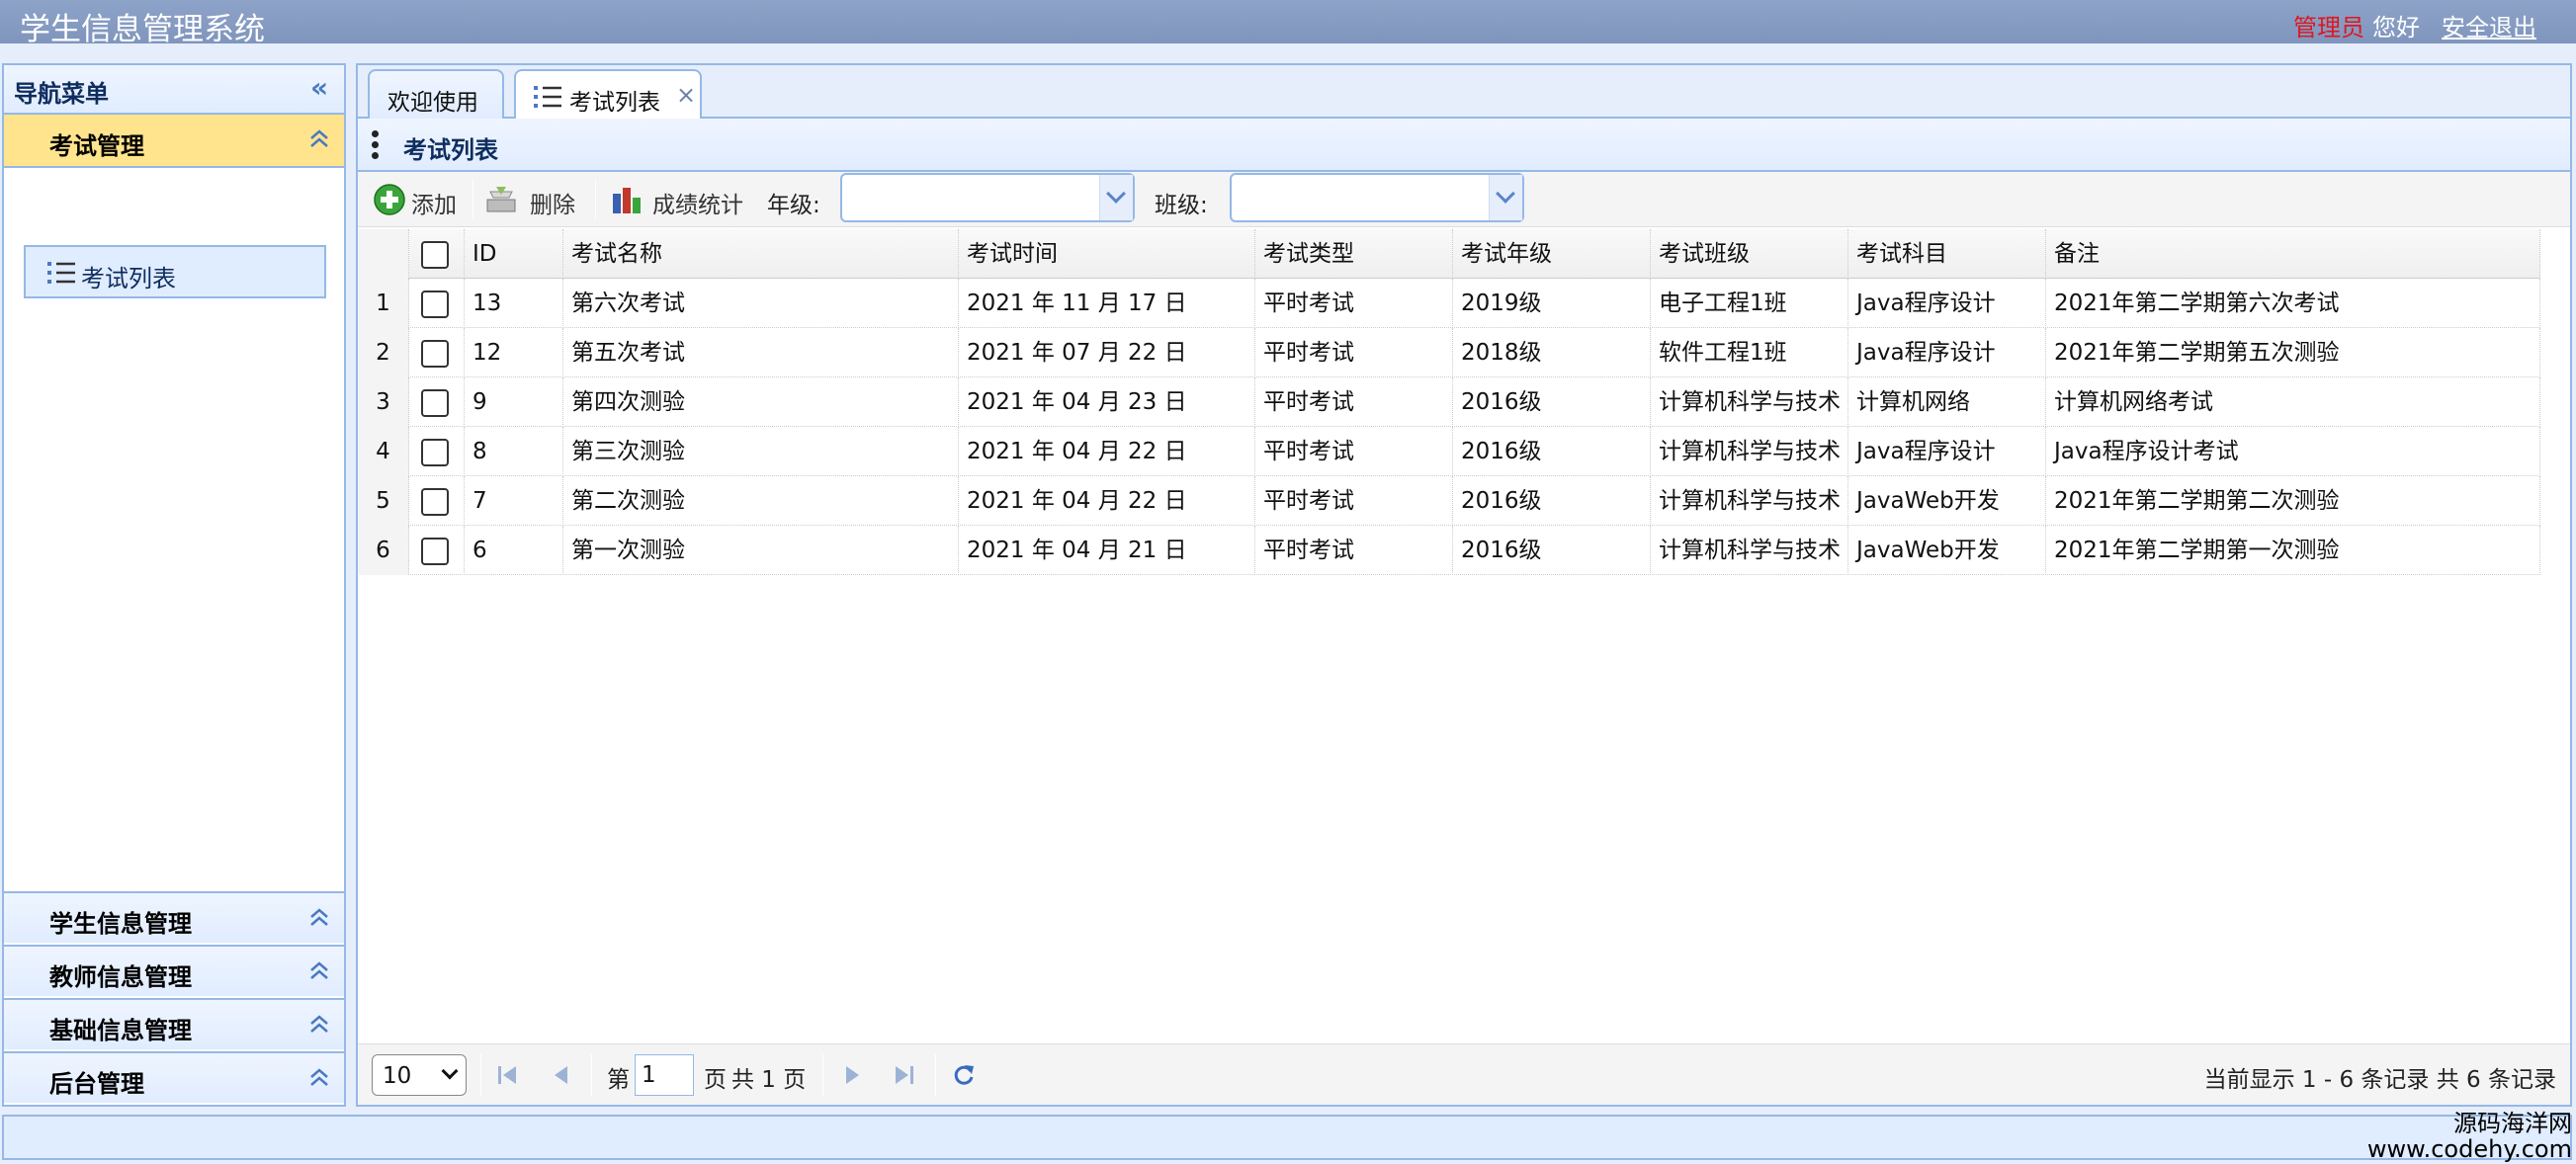 The height and width of the screenshot is (1164, 2576). I want to click on delete-button: 删除, so click(532, 199).